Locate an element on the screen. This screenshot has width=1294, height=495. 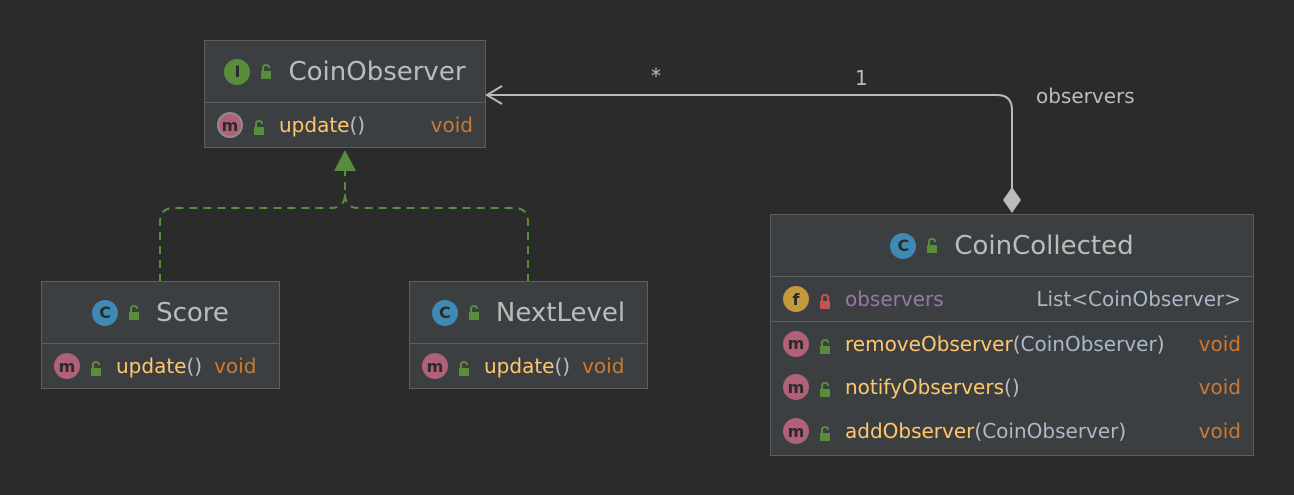
class-header: C Score is located at coordinates (160, 313).